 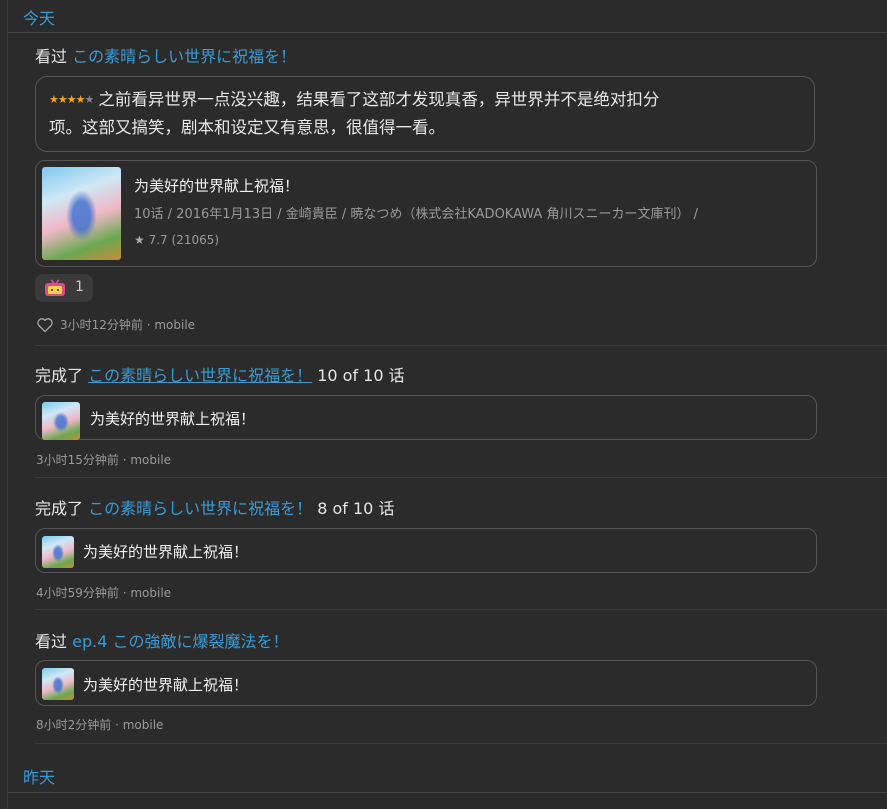 What do you see at coordinates (379, 99) in the screenshot?
I see `comment-text: 之前看异世界一点没兴趣，结果看了这部才发现真香，异世界并不是绝对扣分` at bounding box center [379, 99].